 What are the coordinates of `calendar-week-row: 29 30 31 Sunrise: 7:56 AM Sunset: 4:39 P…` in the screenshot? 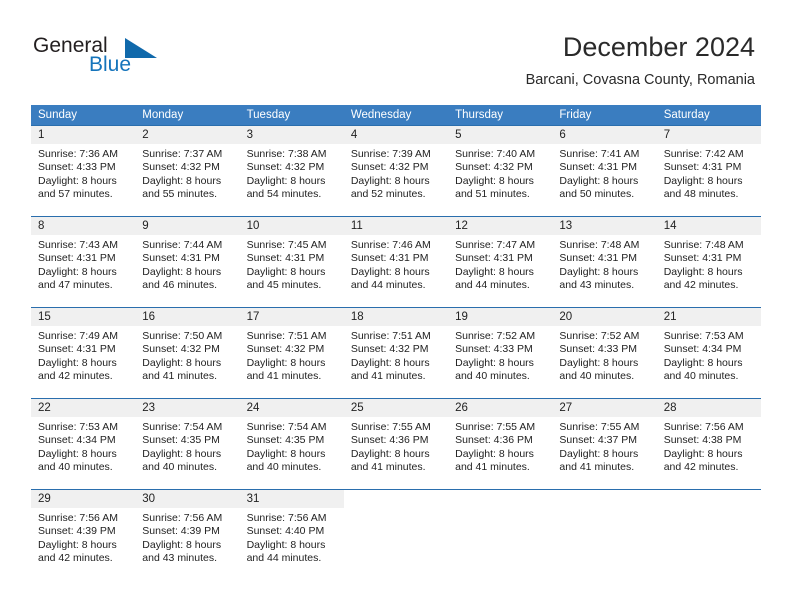 It's located at (396, 534).